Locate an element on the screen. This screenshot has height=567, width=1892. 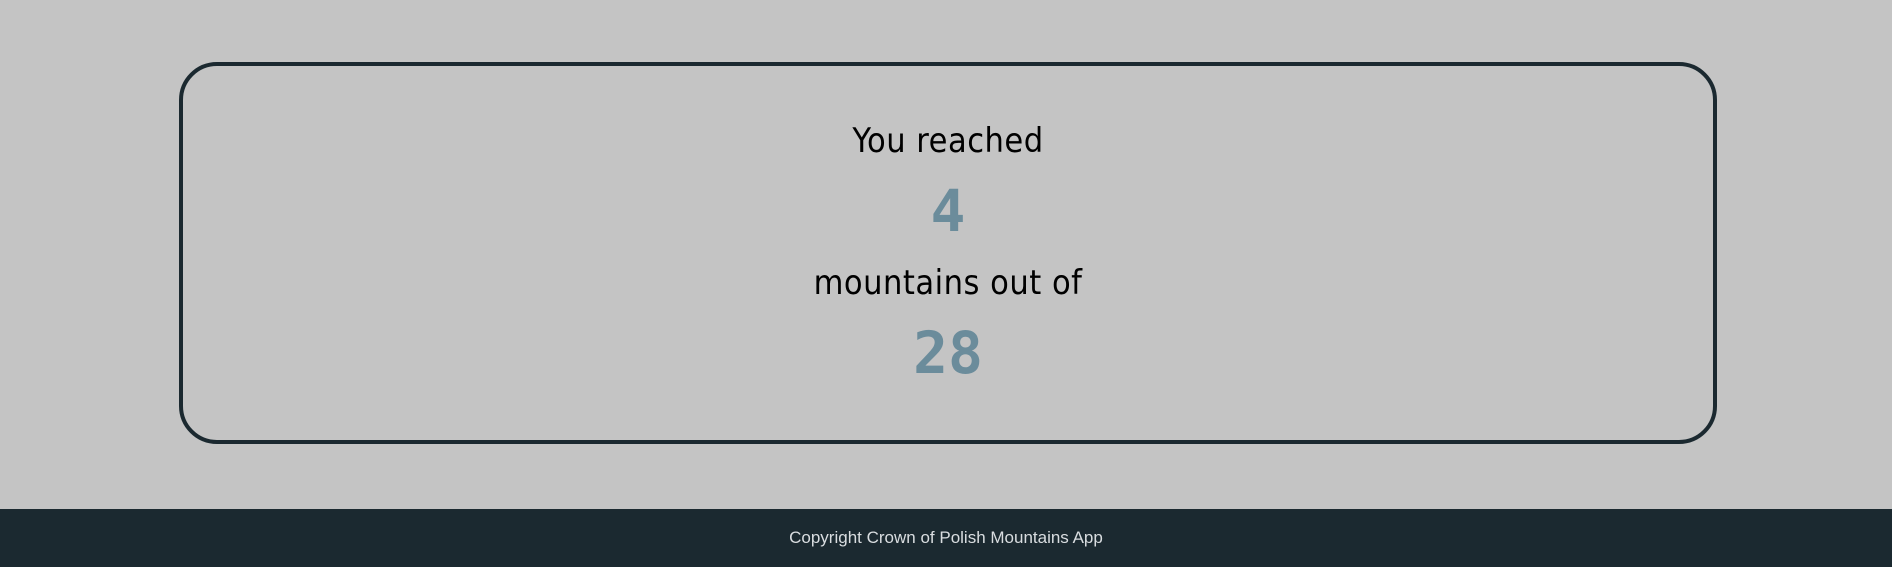
copyright-text: Copyright Crown of Polish Mountains App is located at coordinates (946, 537).